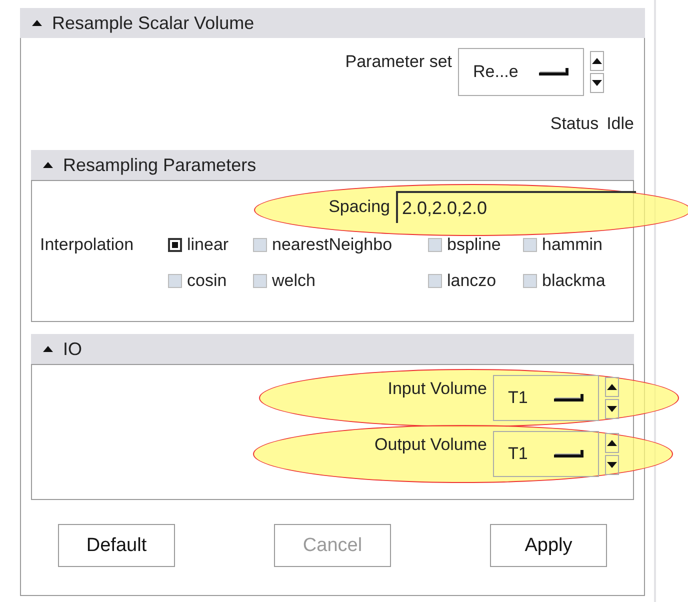 Image resolution: width=688 pixels, height=602 pixels. Describe the element at coordinates (575, 245) in the screenshot. I see `interpolation-option: hammin` at that location.